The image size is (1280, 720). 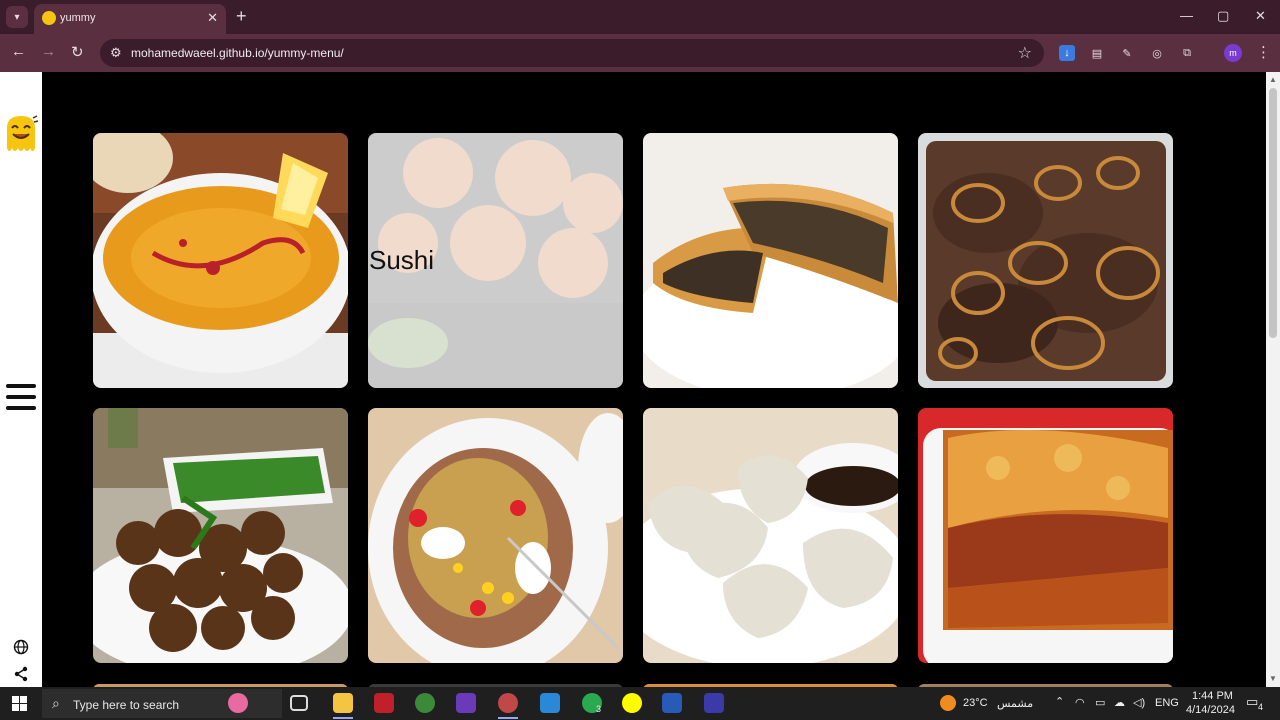 What do you see at coordinates (21, 674) in the screenshot?
I see `share-icon` at bounding box center [21, 674].